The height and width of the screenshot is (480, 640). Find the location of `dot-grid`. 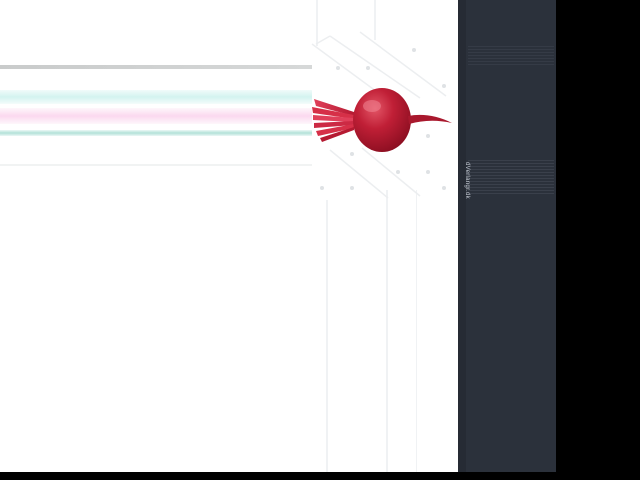

dot-grid is located at coordinates (379, 115).